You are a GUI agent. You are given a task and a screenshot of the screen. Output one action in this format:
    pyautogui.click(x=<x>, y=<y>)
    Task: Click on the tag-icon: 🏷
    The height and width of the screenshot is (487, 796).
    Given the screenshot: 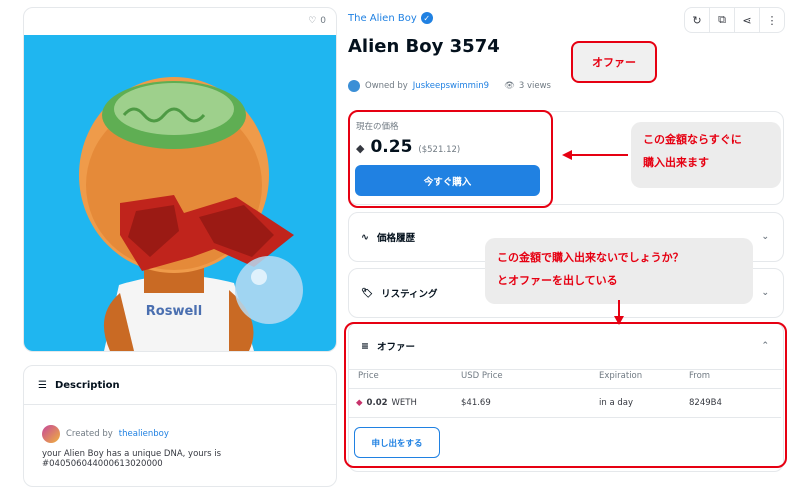 What is the action you would take?
    pyautogui.click(x=367, y=293)
    